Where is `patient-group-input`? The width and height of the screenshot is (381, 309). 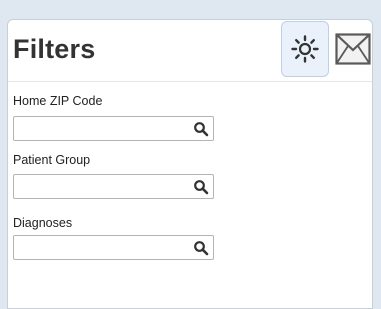 patient-group-input is located at coordinates (103, 186).